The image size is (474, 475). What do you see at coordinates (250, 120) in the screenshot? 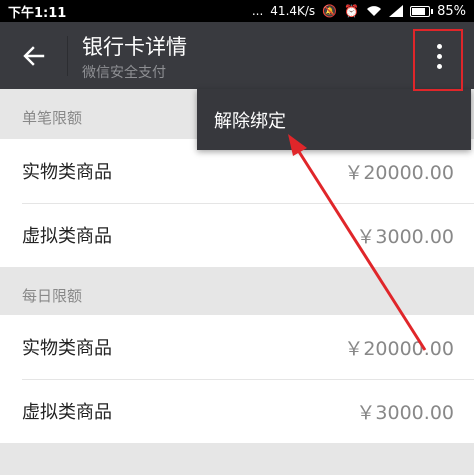
I see `unbind-menu-item: 解除绑定` at bounding box center [250, 120].